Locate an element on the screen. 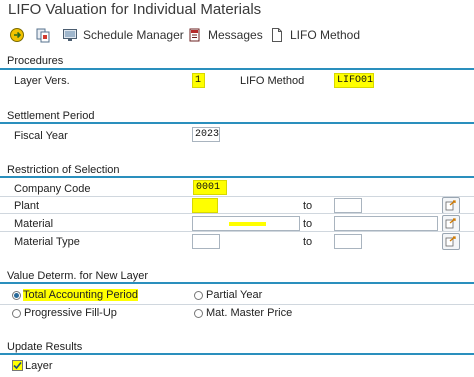 The image size is (474, 377). material-highlight is located at coordinates (247, 224).